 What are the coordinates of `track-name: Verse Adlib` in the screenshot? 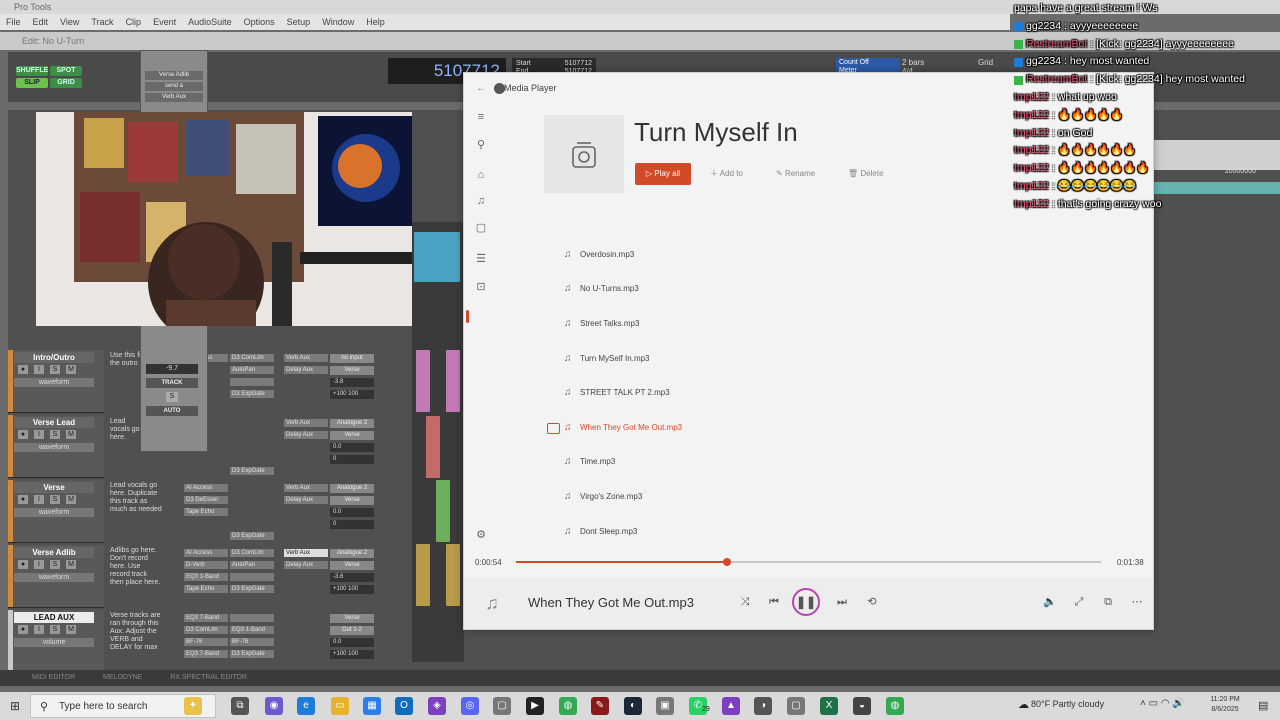 It's located at (54, 552).